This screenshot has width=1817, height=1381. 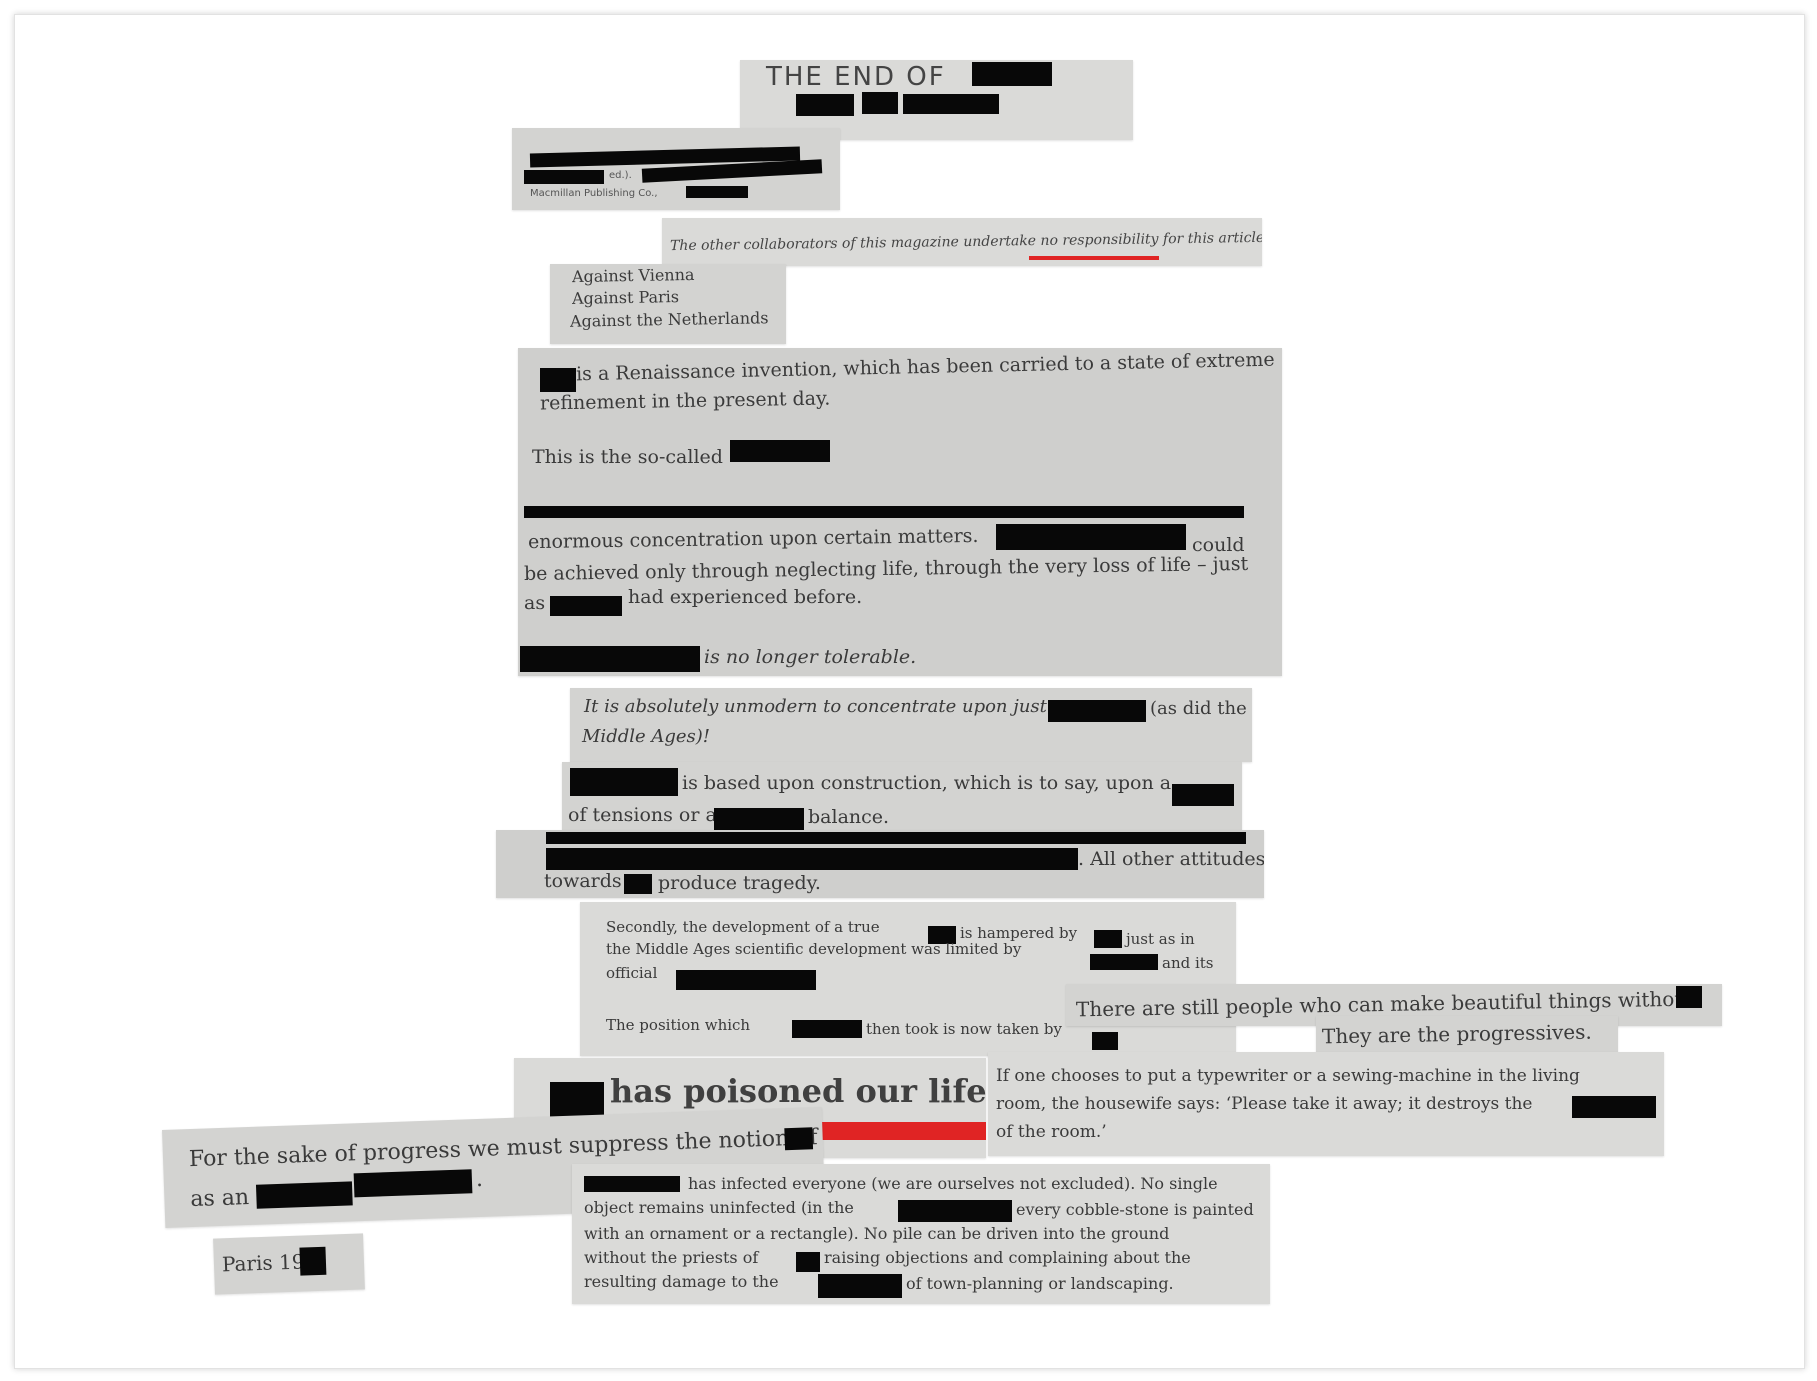 What do you see at coordinates (719, 1207) in the screenshot?
I see `infected-line: object remains uninfected (in the` at bounding box center [719, 1207].